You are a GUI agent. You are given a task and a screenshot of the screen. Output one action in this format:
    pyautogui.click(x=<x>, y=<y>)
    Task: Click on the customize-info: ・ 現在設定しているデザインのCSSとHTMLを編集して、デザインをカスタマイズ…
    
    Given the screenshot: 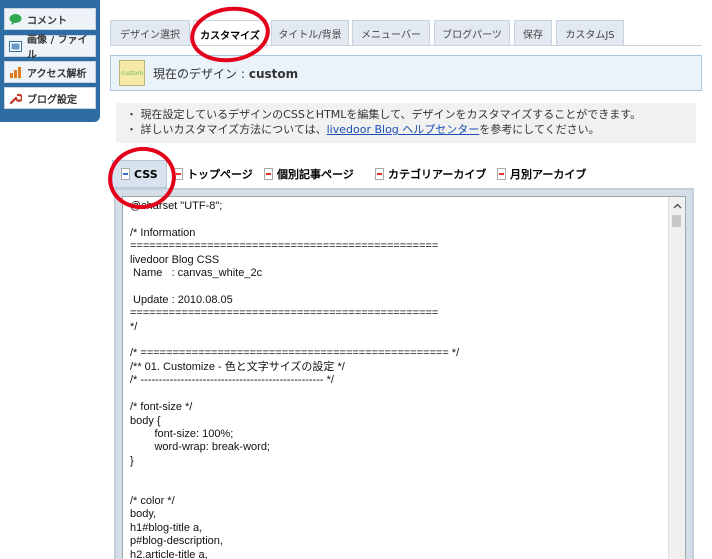 What is the action you would take?
    pyautogui.click(x=406, y=123)
    